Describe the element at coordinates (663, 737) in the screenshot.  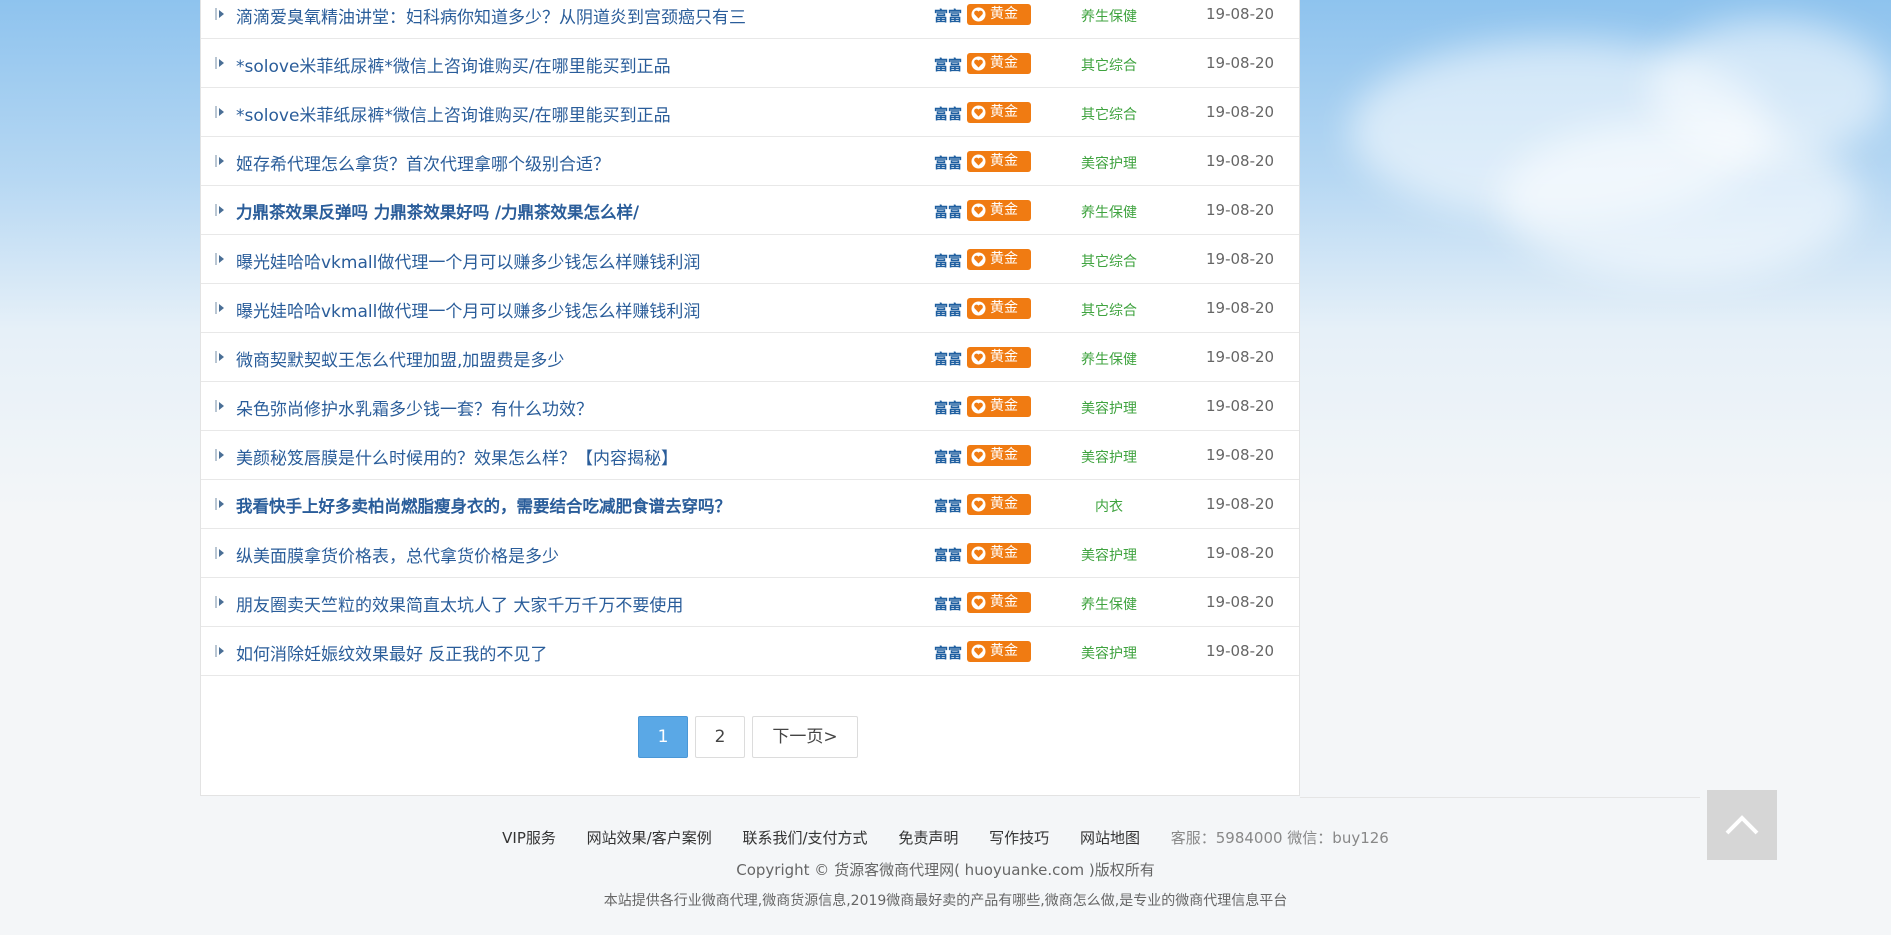
I see `page-1-button: 1` at that location.